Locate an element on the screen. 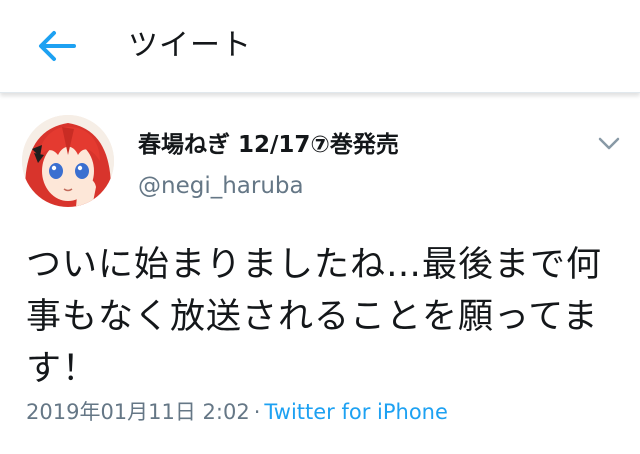  chevron-down-icon is located at coordinates (609, 143).